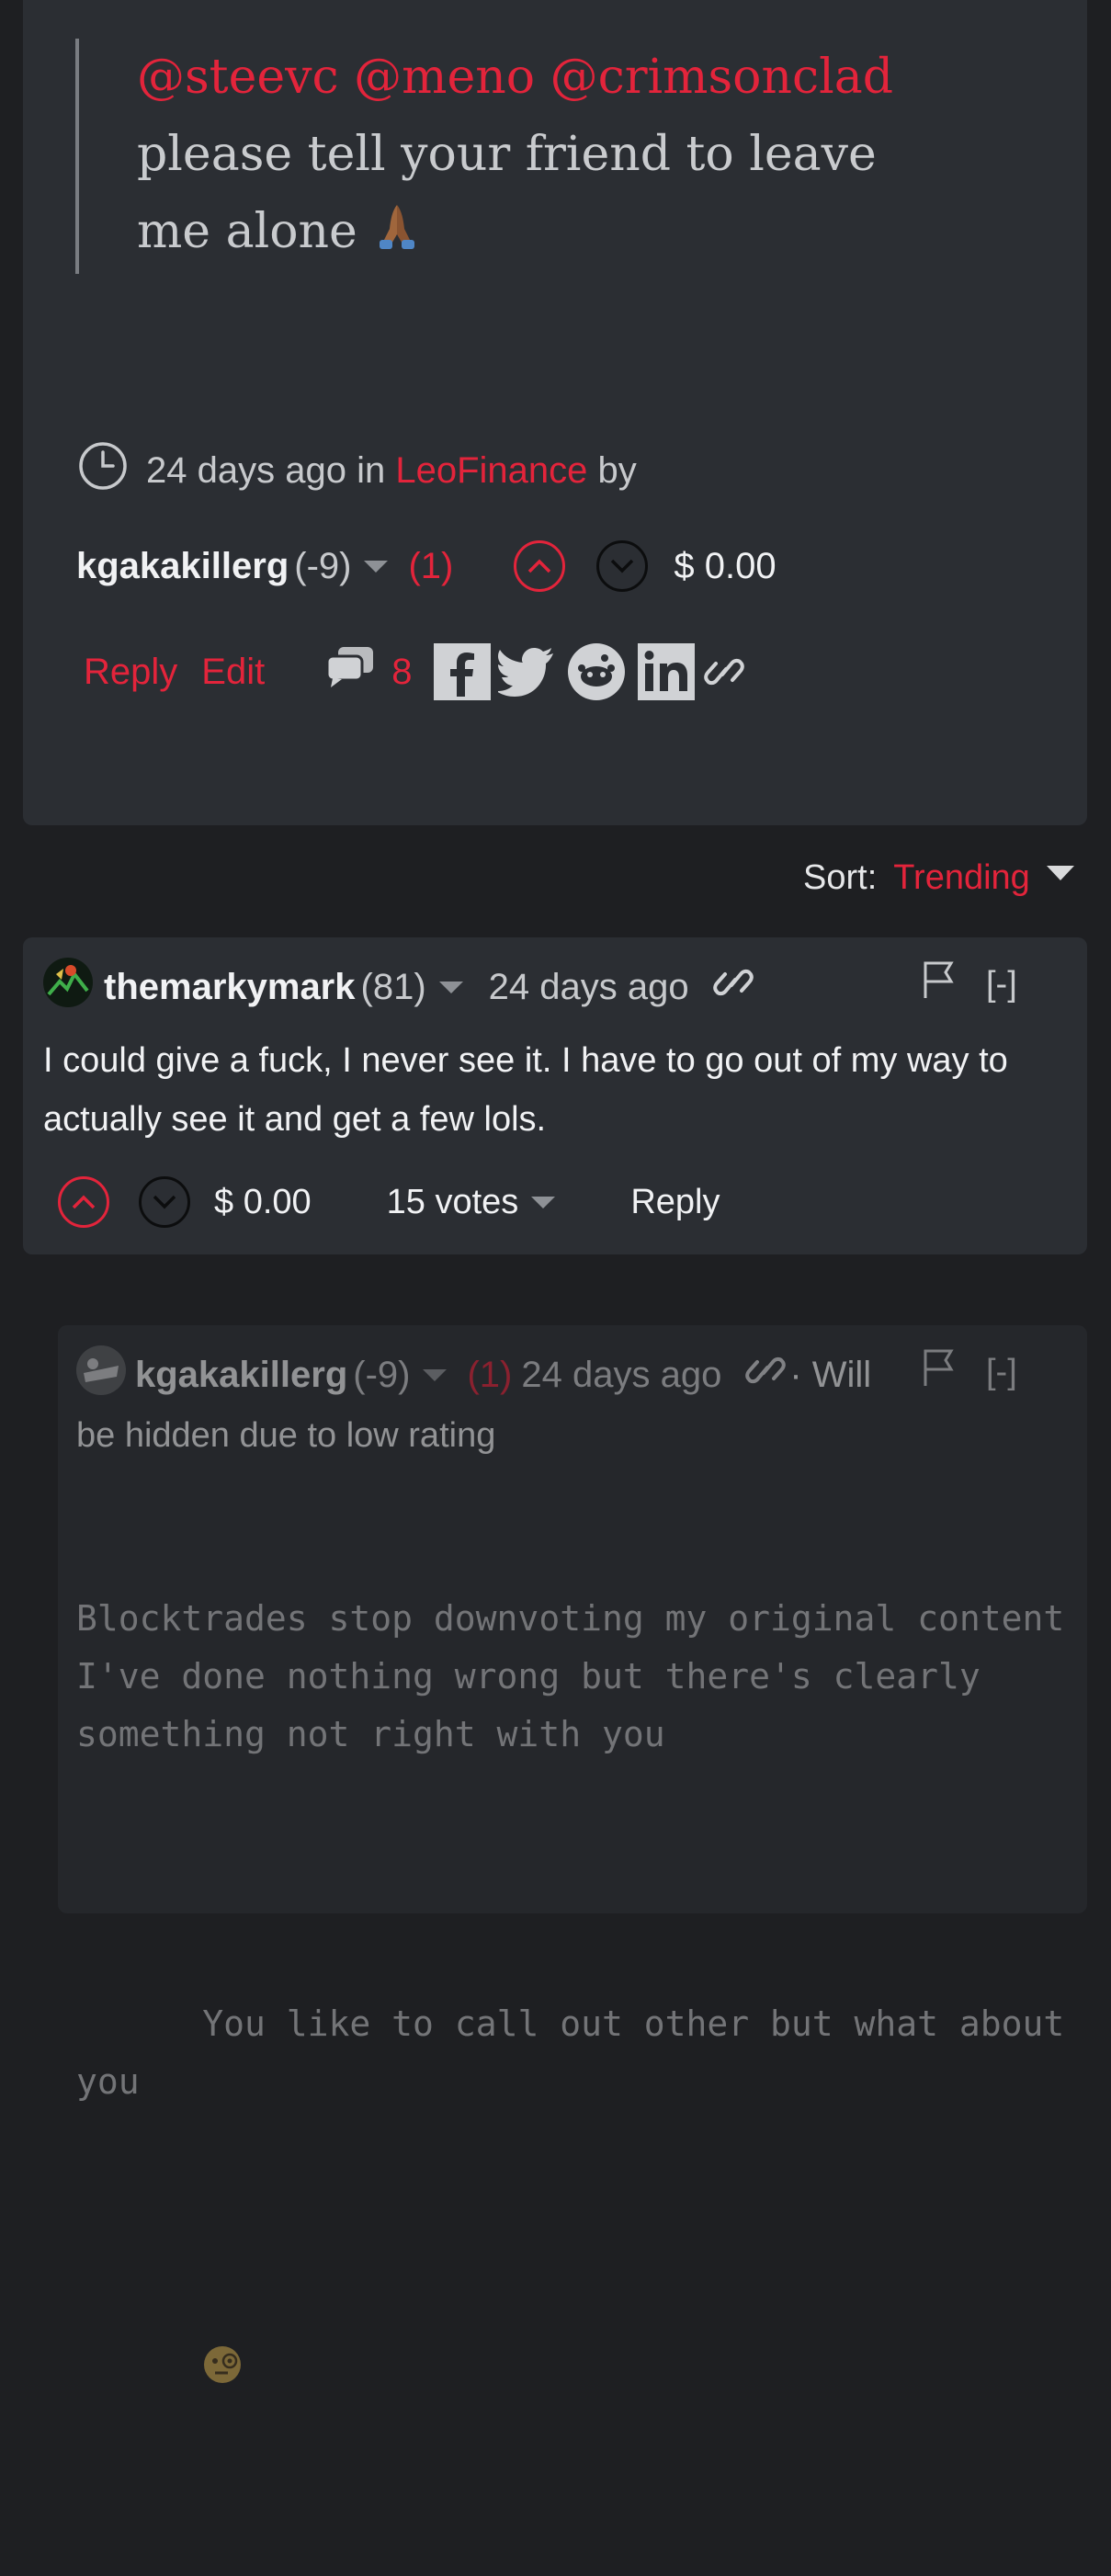  What do you see at coordinates (1060, 872) in the screenshot?
I see `sort-dropdown-icon` at bounding box center [1060, 872].